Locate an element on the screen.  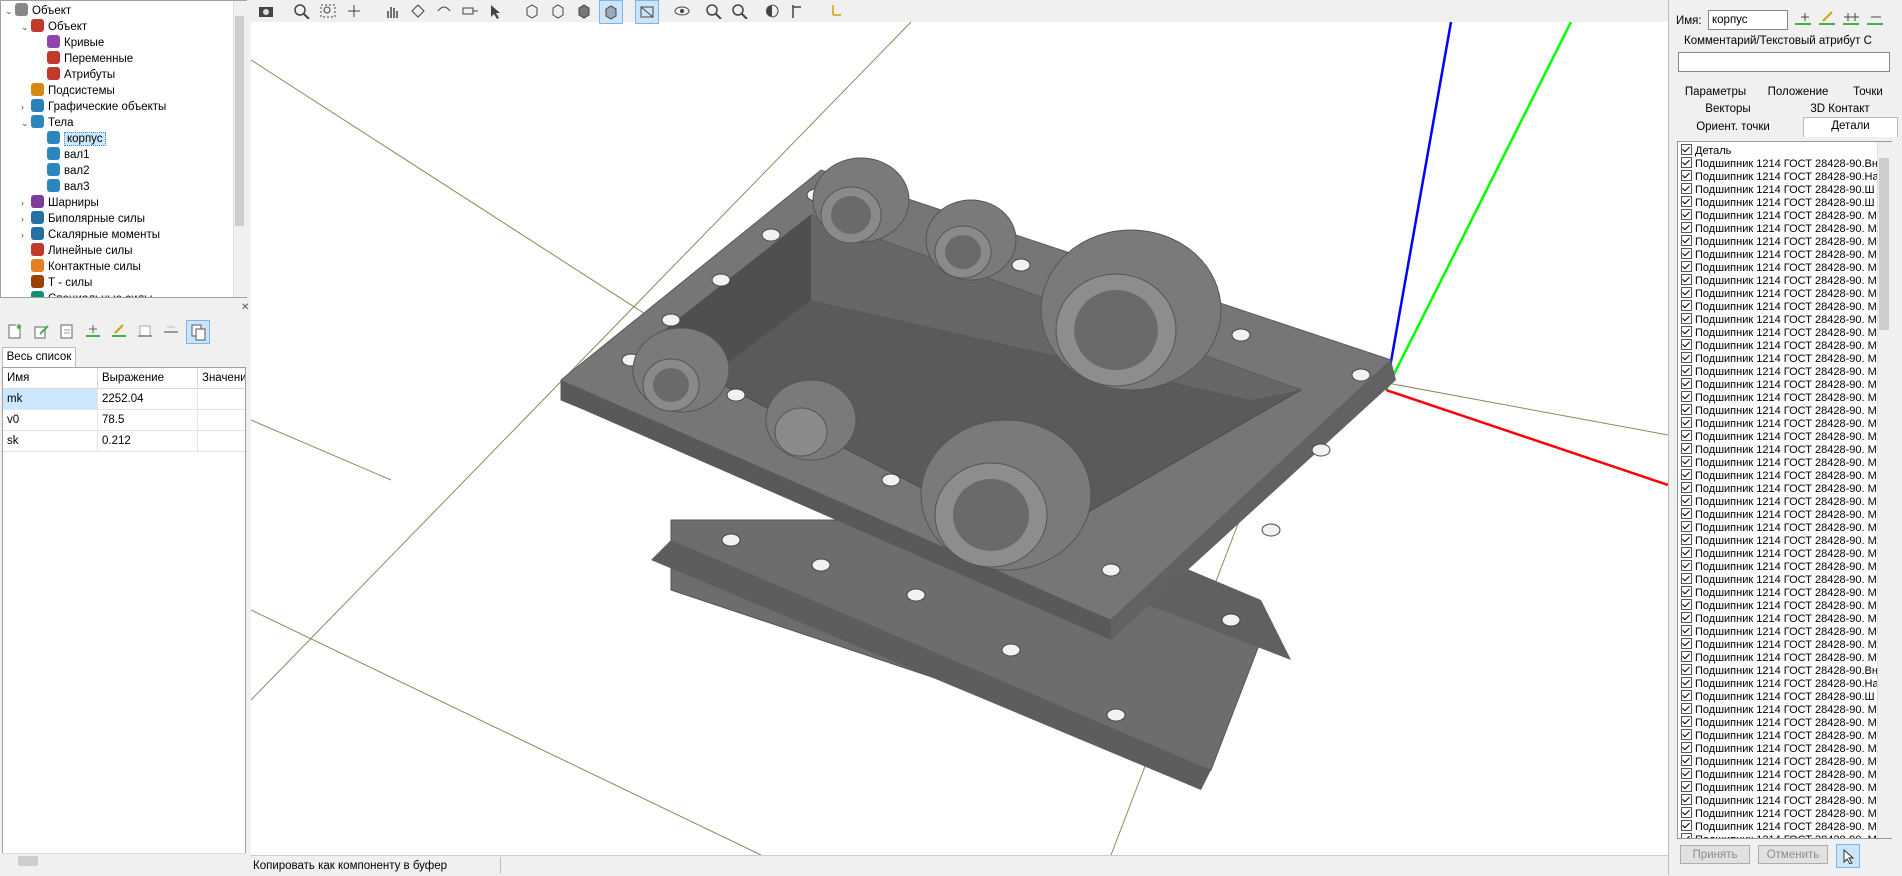
zoom-out-button is located at coordinates (740, 11).